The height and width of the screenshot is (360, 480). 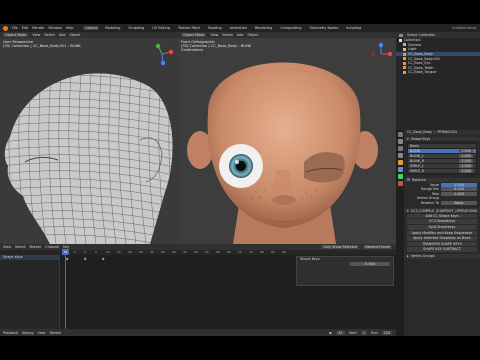 I want to click on field-label: Relative To, so click(x=429, y=202).